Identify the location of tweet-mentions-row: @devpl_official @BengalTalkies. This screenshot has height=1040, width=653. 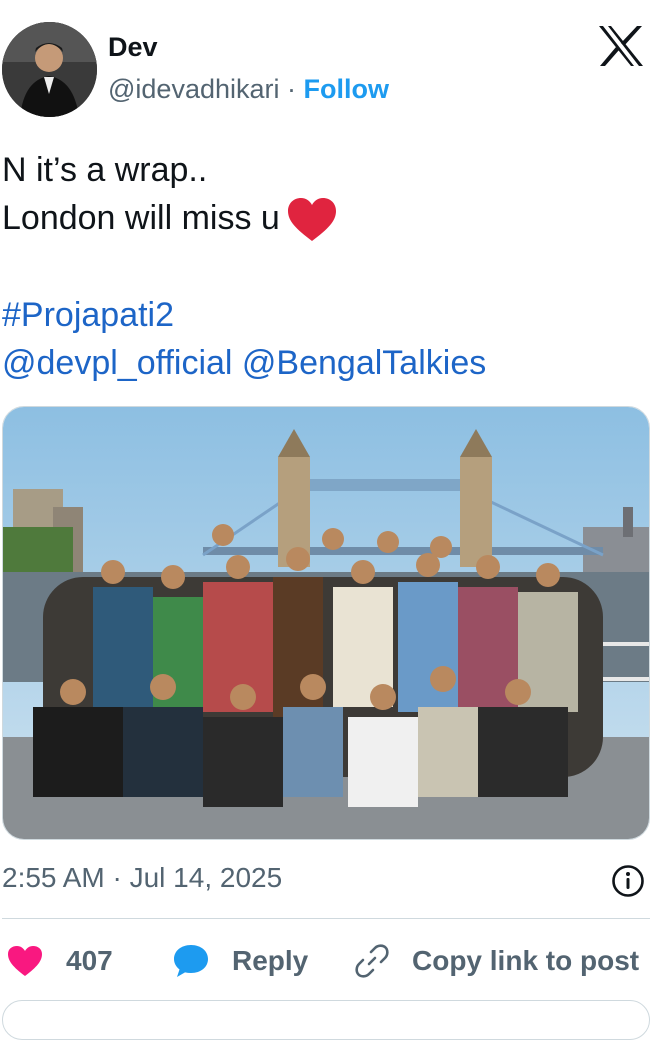
(322, 363).